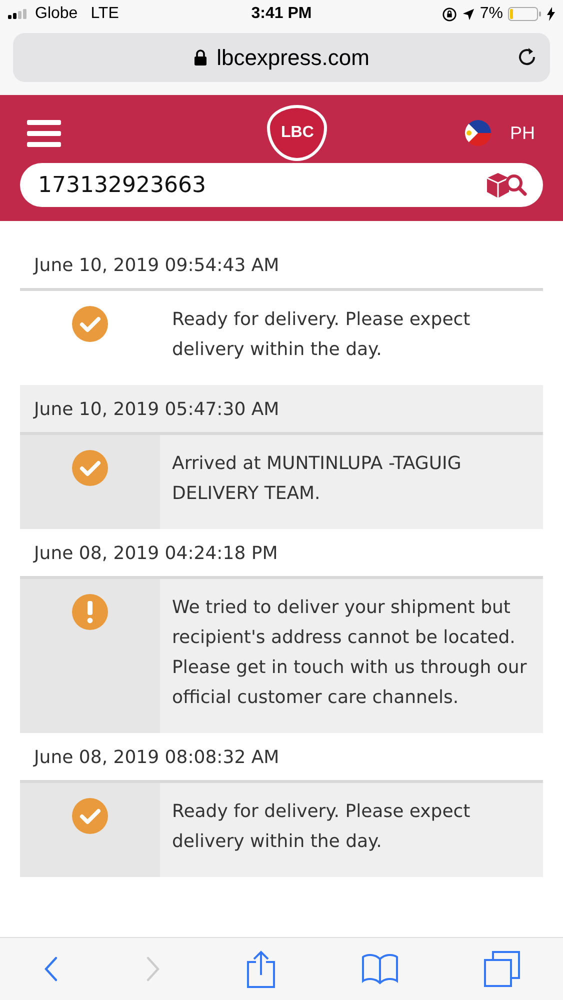 The width and height of the screenshot is (563, 1000). Describe the element at coordinates (350, 653) in the screenshot. I see `event-message: We tried to deliver your shipment but recipient's address cannot be located. Please get in touch with us through our official customer care channels.` at that location.